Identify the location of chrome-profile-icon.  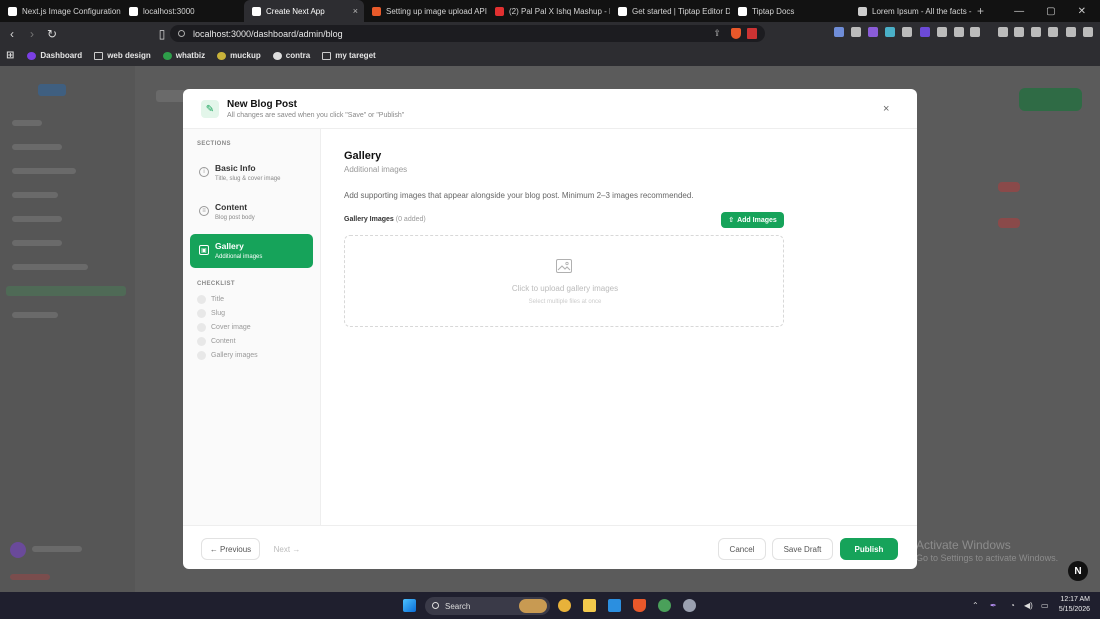
(664, 605).